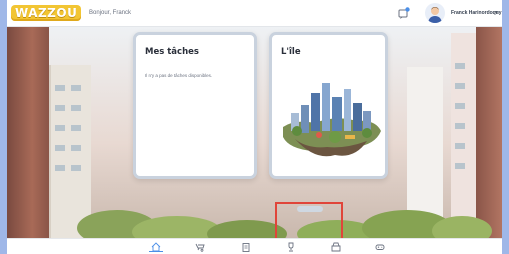 The height and width of the screenshot is (254, 509). What do you see at coordinates (435, 13) in the screenshot?
I see `avatar` at bounding box center [435, 13].